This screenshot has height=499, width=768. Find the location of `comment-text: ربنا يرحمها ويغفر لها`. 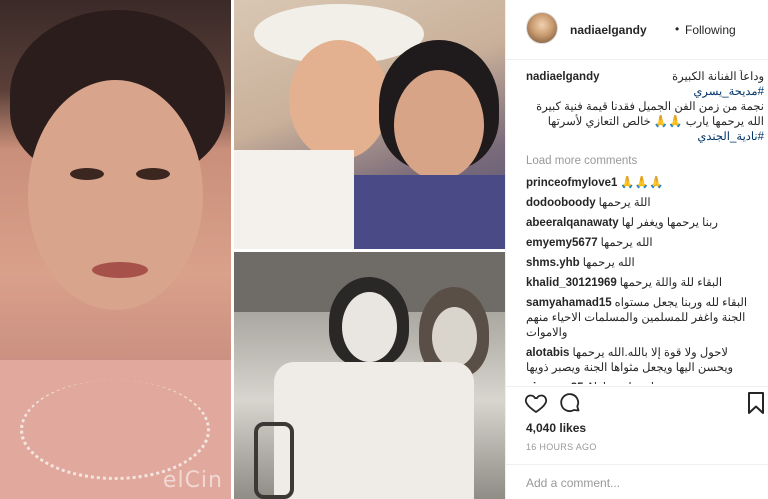

comment-text: ربنا يرحمها ويغفر لها is located at coordinates (669, 223).